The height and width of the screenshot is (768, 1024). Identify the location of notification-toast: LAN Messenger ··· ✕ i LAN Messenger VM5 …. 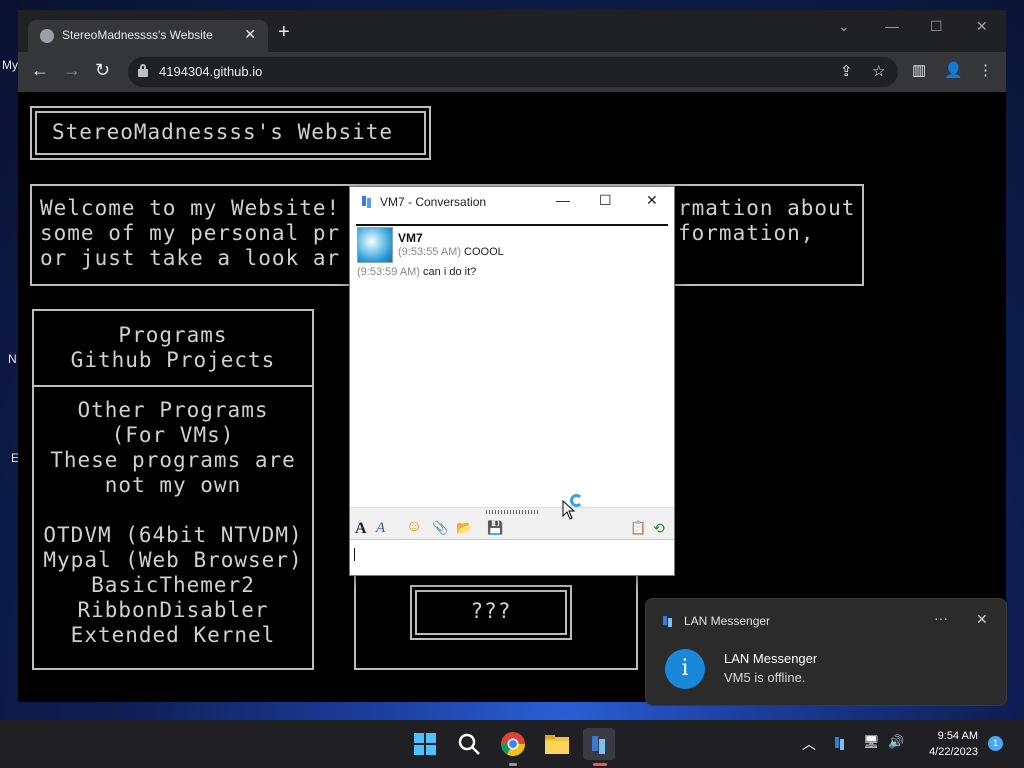
(826, 652).